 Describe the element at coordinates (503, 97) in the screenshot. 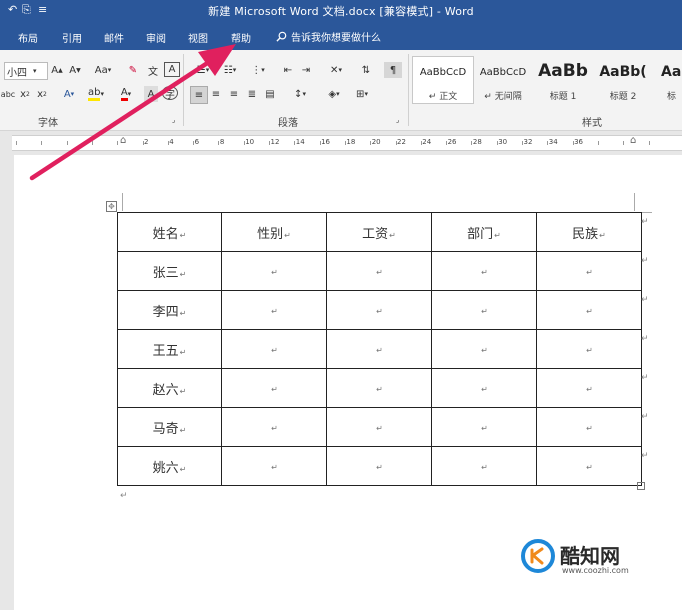

I see `style-name: ↵ 无间隔` at that location.